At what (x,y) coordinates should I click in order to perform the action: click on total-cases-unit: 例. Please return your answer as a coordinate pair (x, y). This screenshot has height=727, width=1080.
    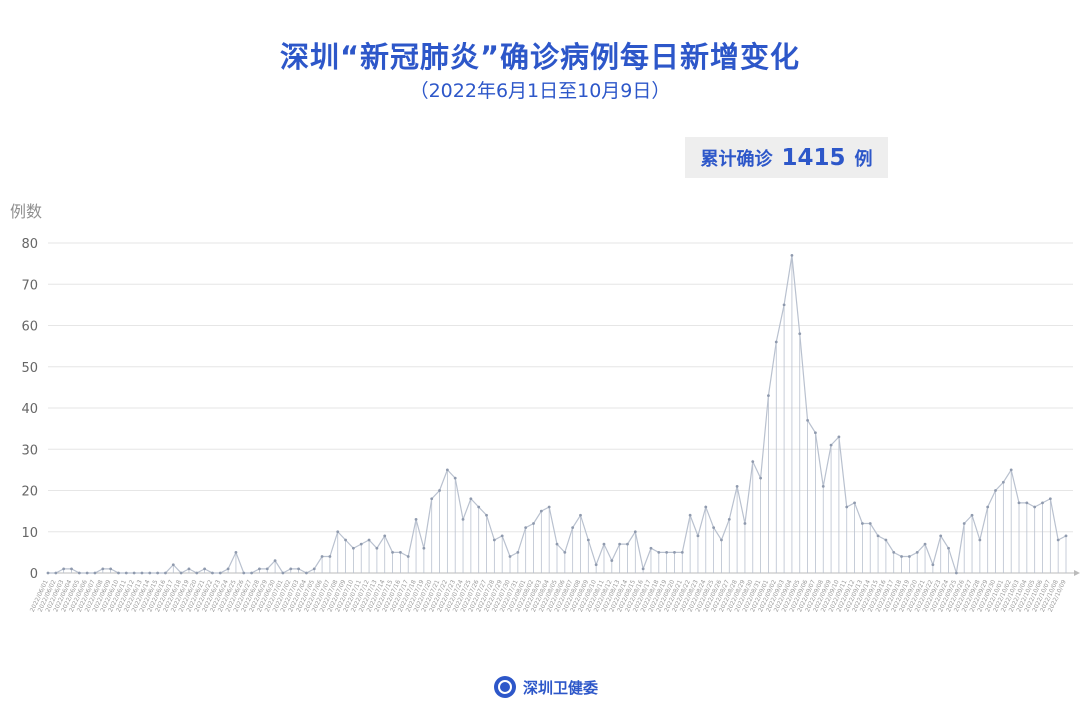
    Looking at the image, I should click on (863, 159).